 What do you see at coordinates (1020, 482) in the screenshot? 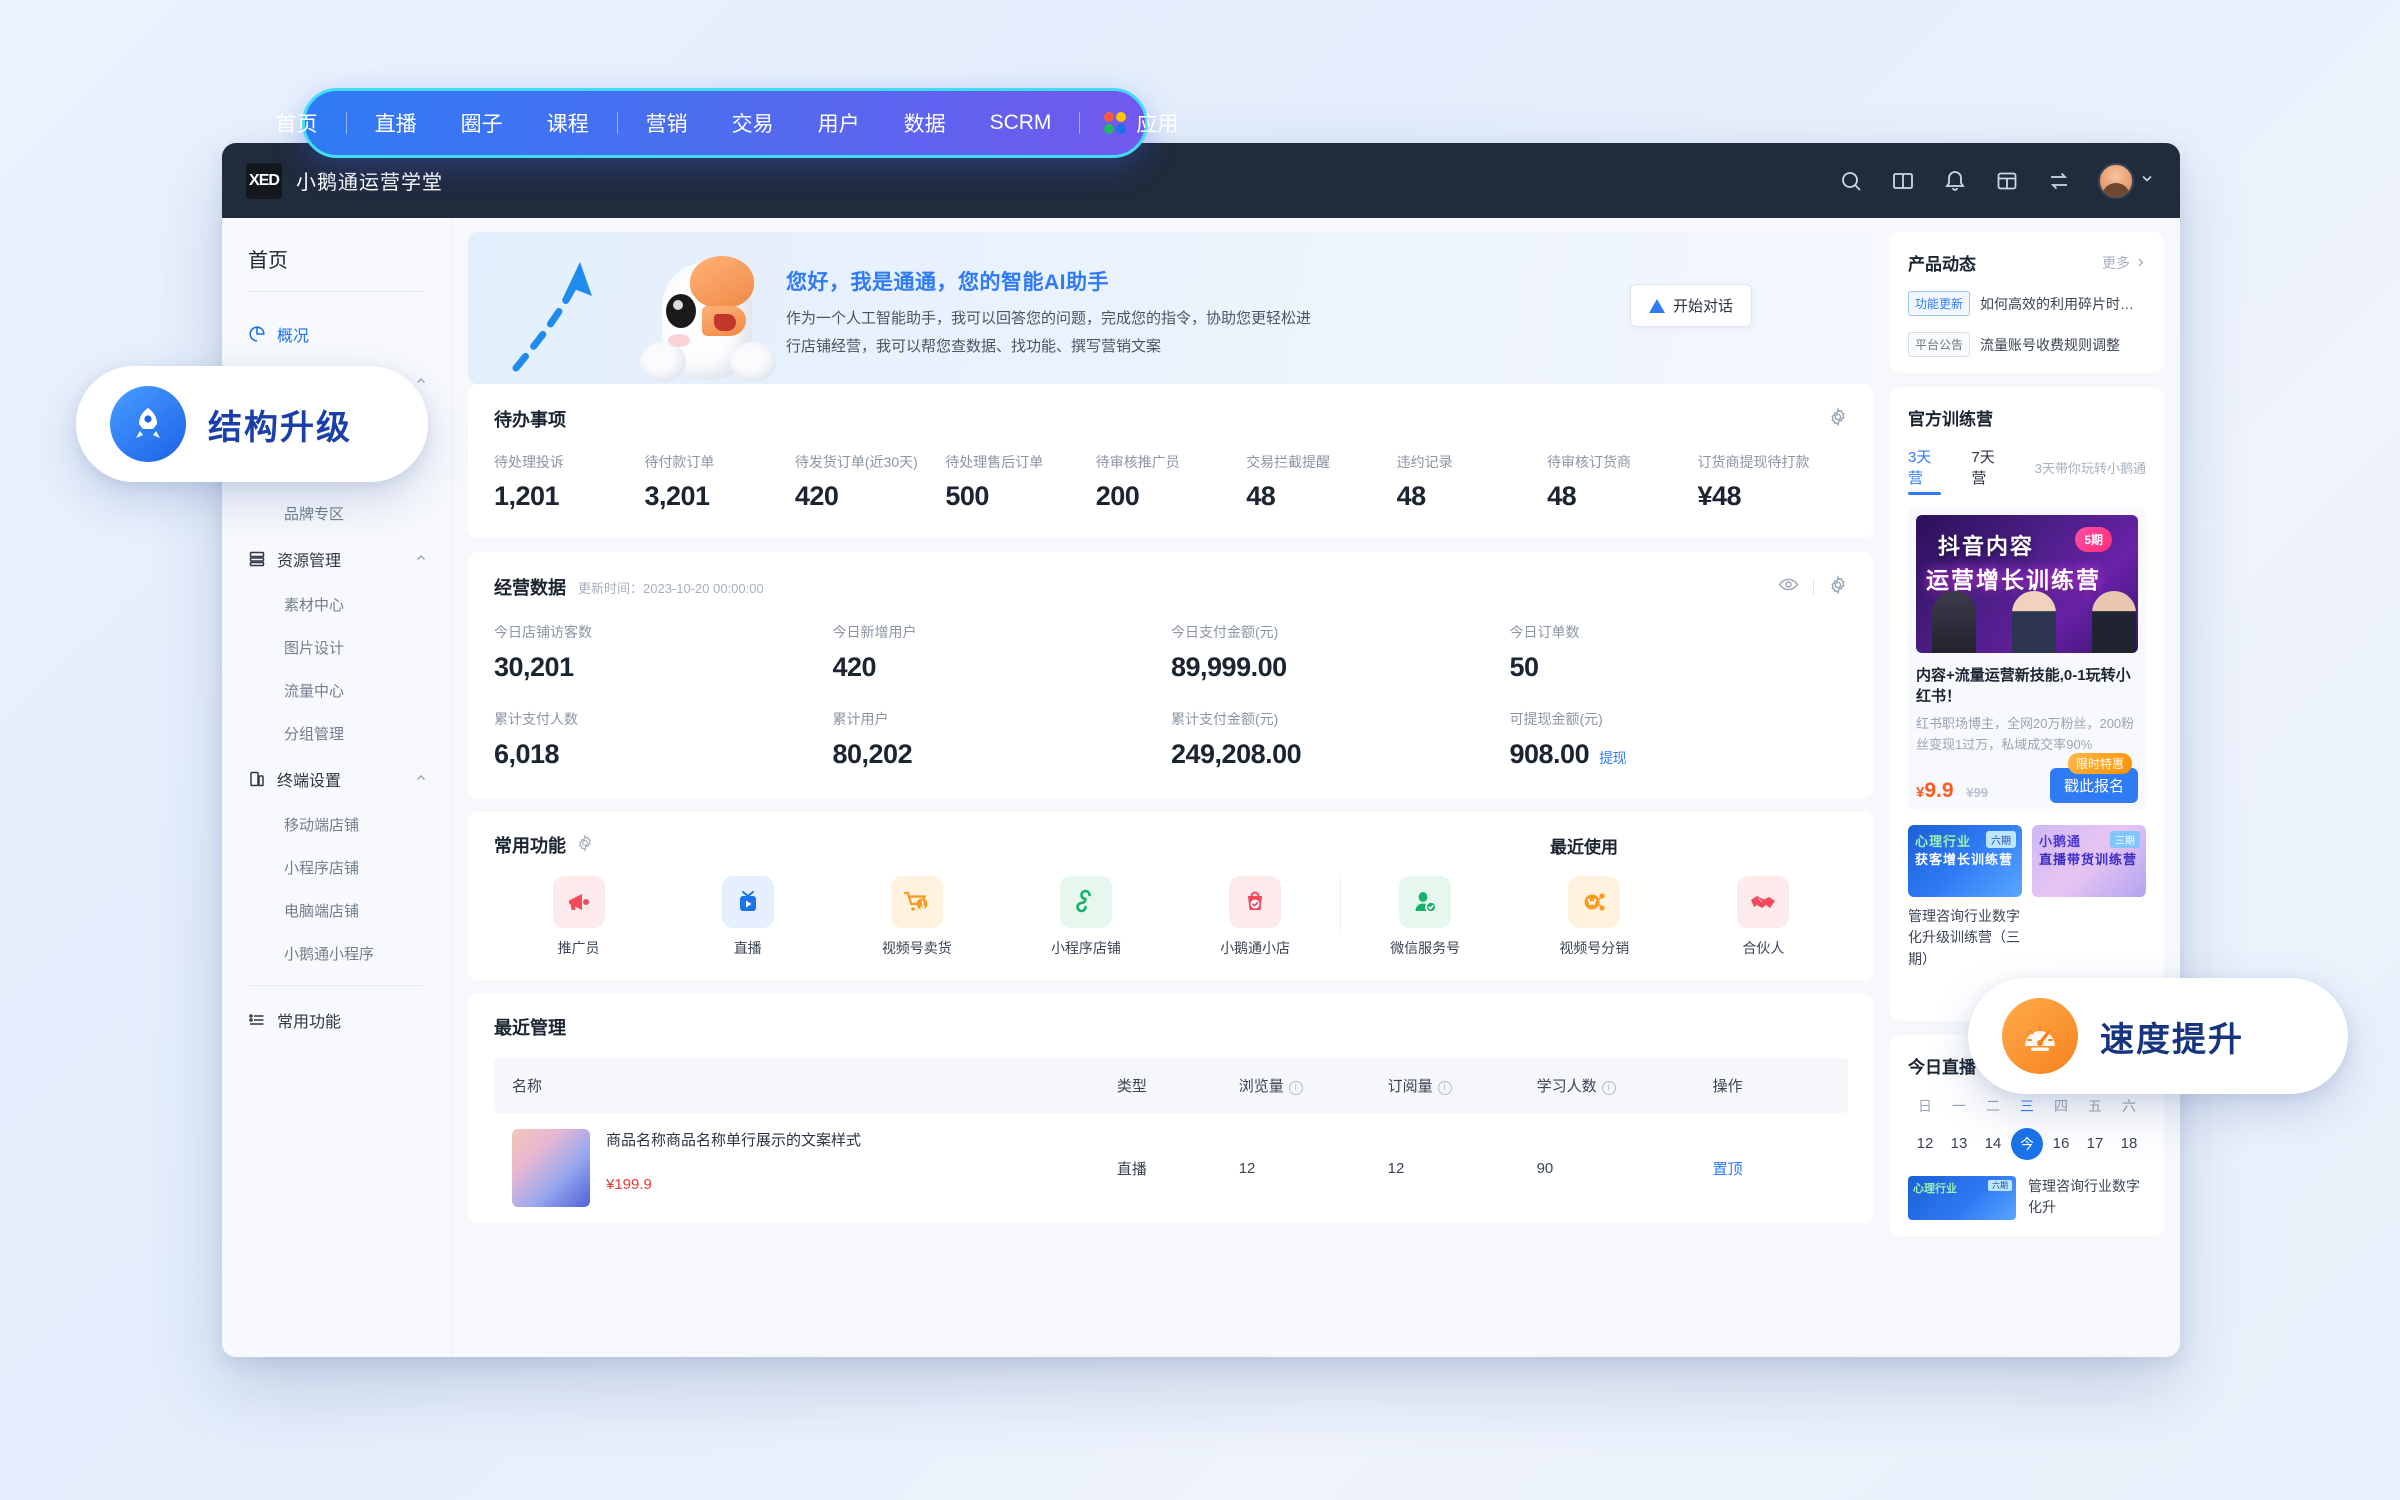
I see `todo-item: 待处理售后订单 500` at bounding box center [1020, 482].